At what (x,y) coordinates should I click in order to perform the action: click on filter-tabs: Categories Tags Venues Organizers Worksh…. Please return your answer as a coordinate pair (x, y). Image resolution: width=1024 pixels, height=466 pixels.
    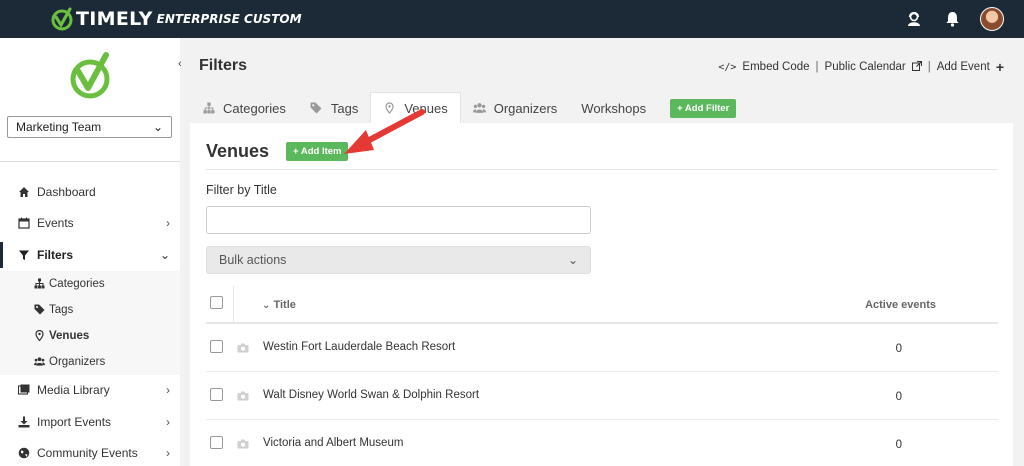
    Looking at the image, I should click on (463, 107).